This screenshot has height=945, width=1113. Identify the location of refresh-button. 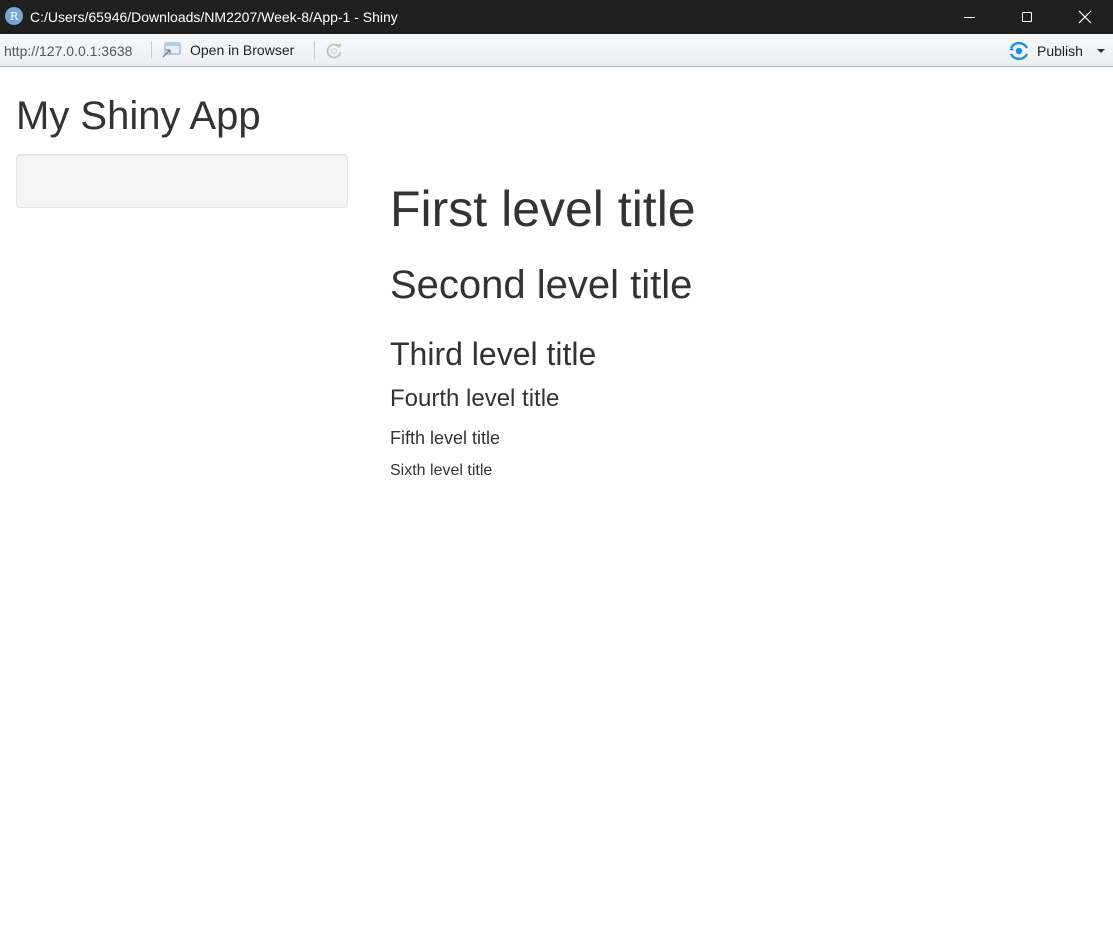
(334, 51).